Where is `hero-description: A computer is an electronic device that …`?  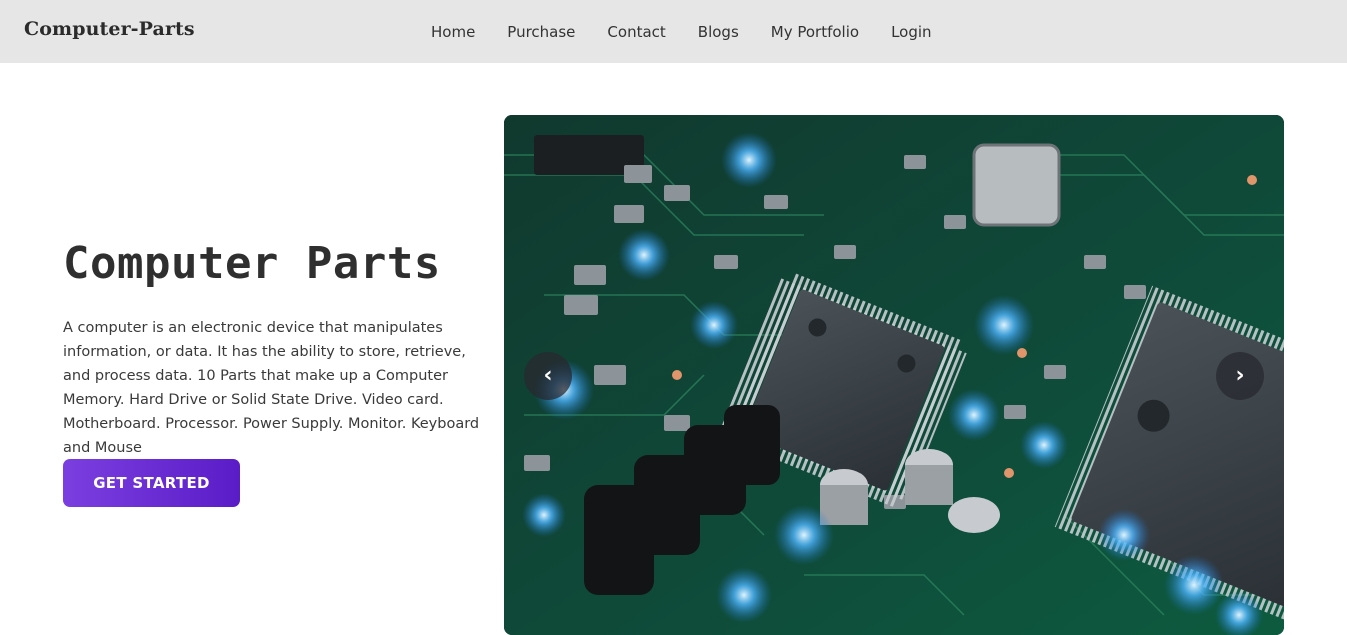
hero-description: A computer is an electronic device that … is located at coordinates (271, 388).